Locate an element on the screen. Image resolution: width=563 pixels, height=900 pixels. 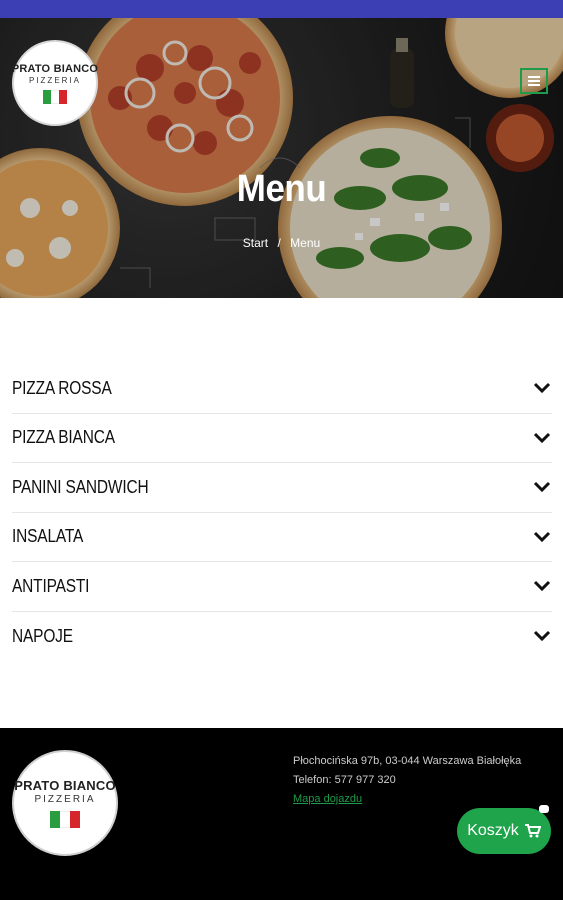
cart-button: Koszyk is located at coordinates (504, 829).